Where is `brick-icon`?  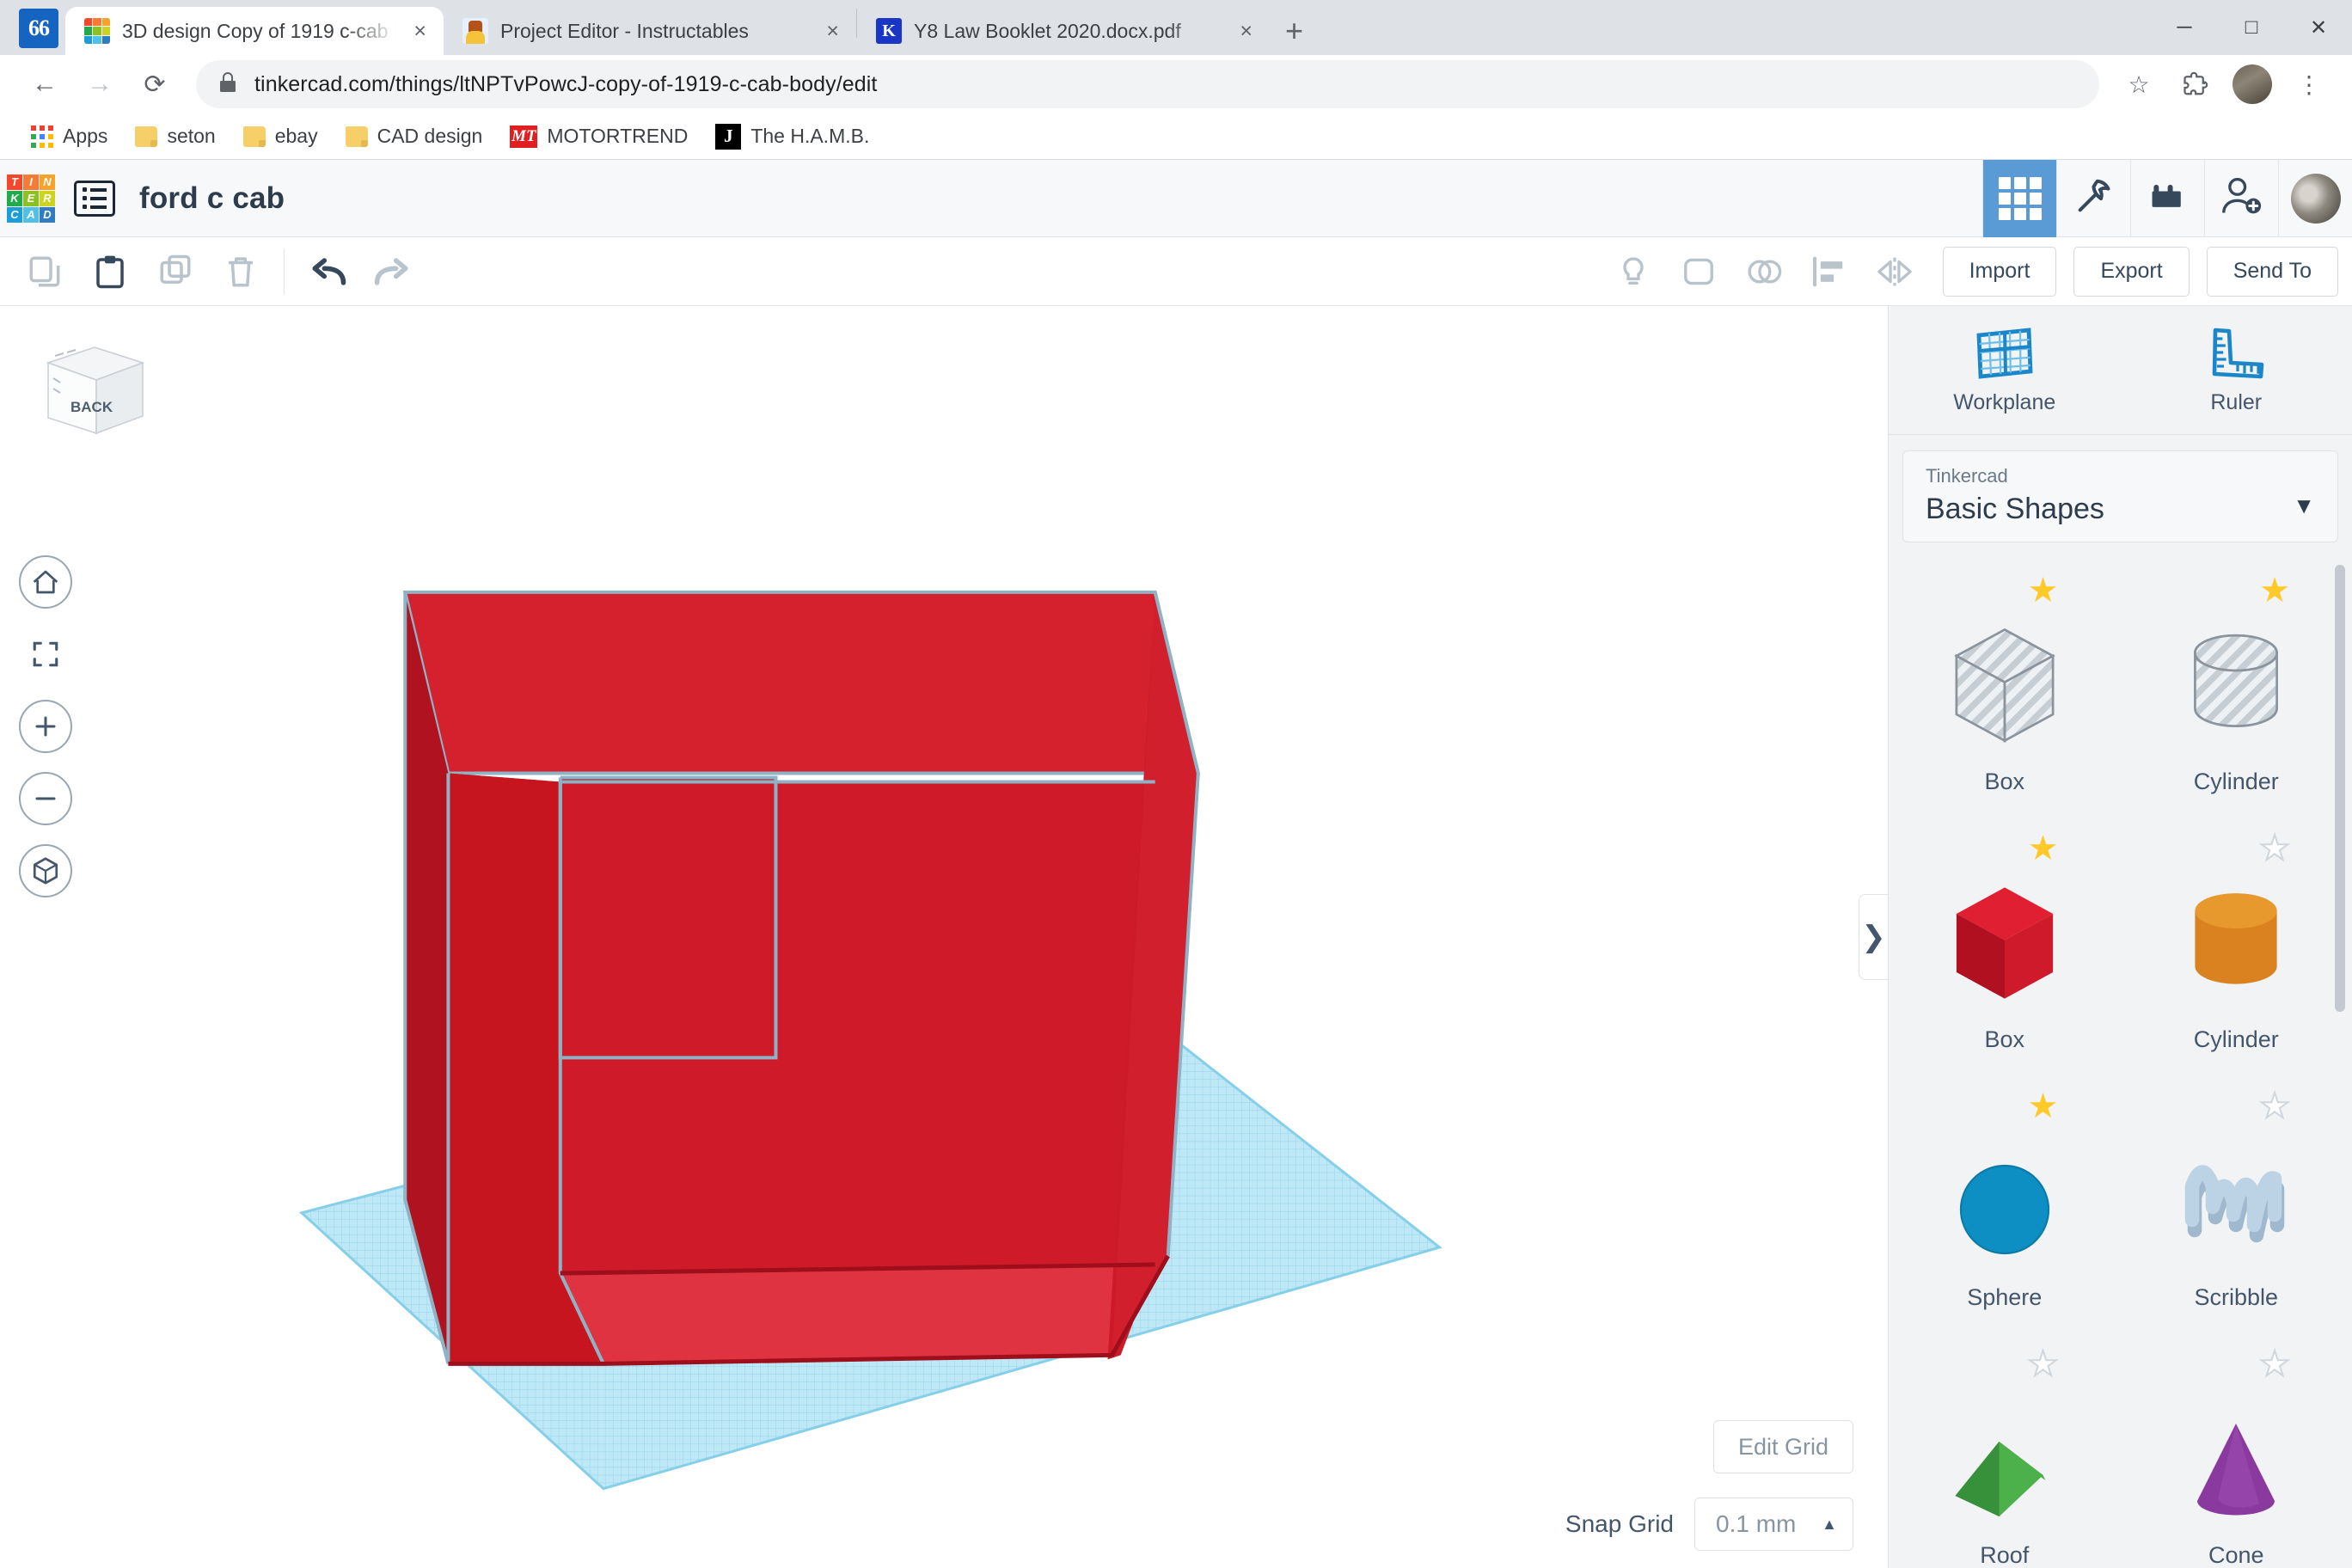 brick-icon is located at coordinates (2168, 198).